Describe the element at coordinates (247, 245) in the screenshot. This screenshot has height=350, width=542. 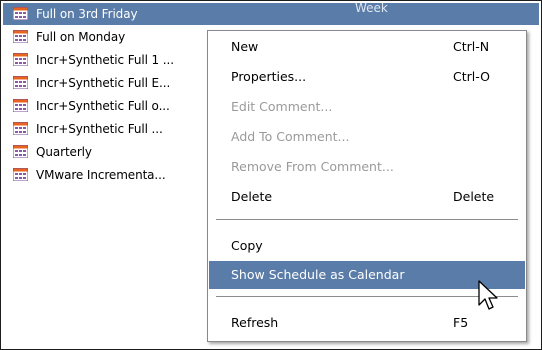
I see `menu-item-label: Copy` at that location.